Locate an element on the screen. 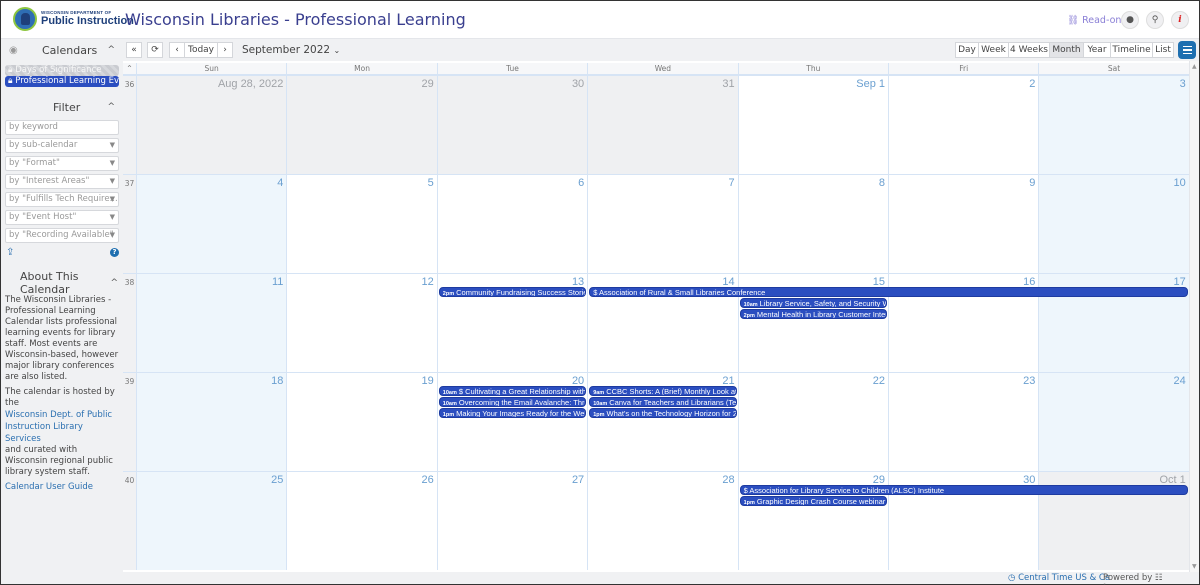 The width and height of the screenshot is (1200, 585). refresh-button: ⟳ is located at coordinates (155, 50).